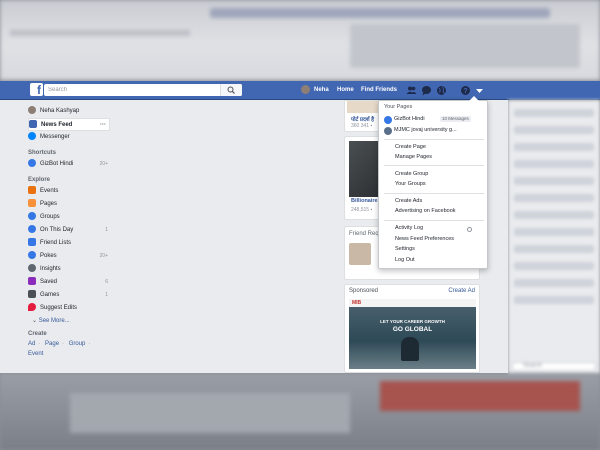 Image resolution: width=600 pixels, height=450 pixels. Describe the element at coordinates (39, 180) in the screenshot. I see `explore-heading: Explore` at that location.